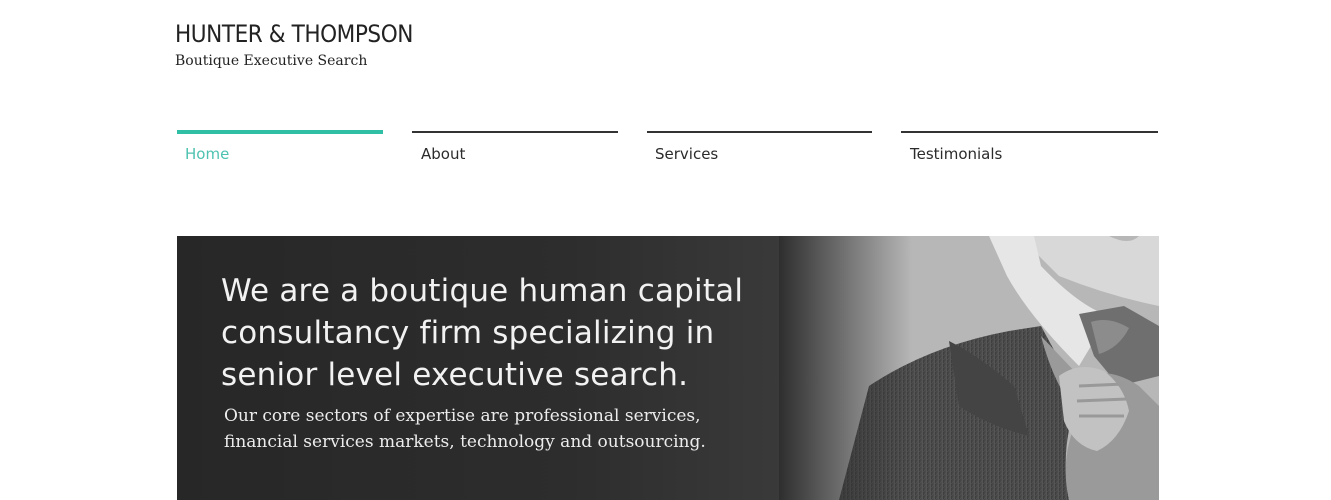 The width and height of the screenshot is (1331, 500). Describe the element at coordinates (759, 151) in the screenshot. I see `nav-item-services: Services` at that location.